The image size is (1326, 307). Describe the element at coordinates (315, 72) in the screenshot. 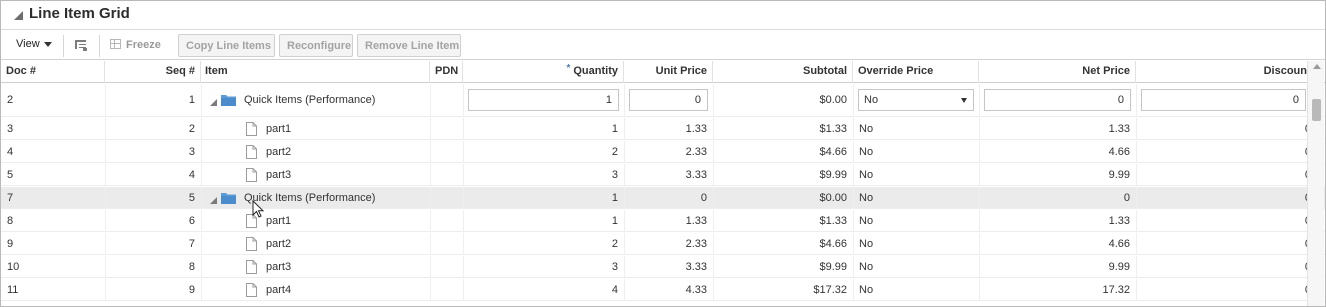

I see `column-header-item: Item` at that location.